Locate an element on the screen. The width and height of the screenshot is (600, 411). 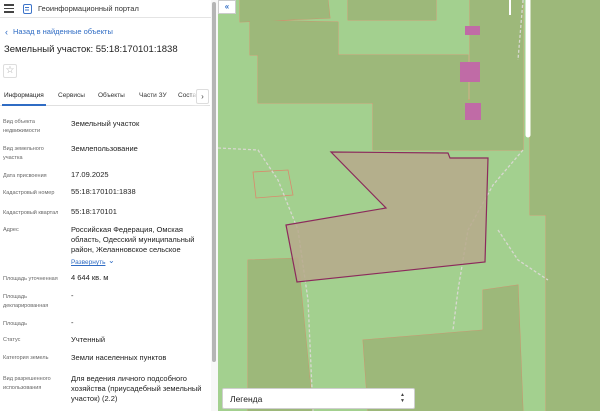
chevron-left-icon: ‹ is located at coordinates (6, 31).